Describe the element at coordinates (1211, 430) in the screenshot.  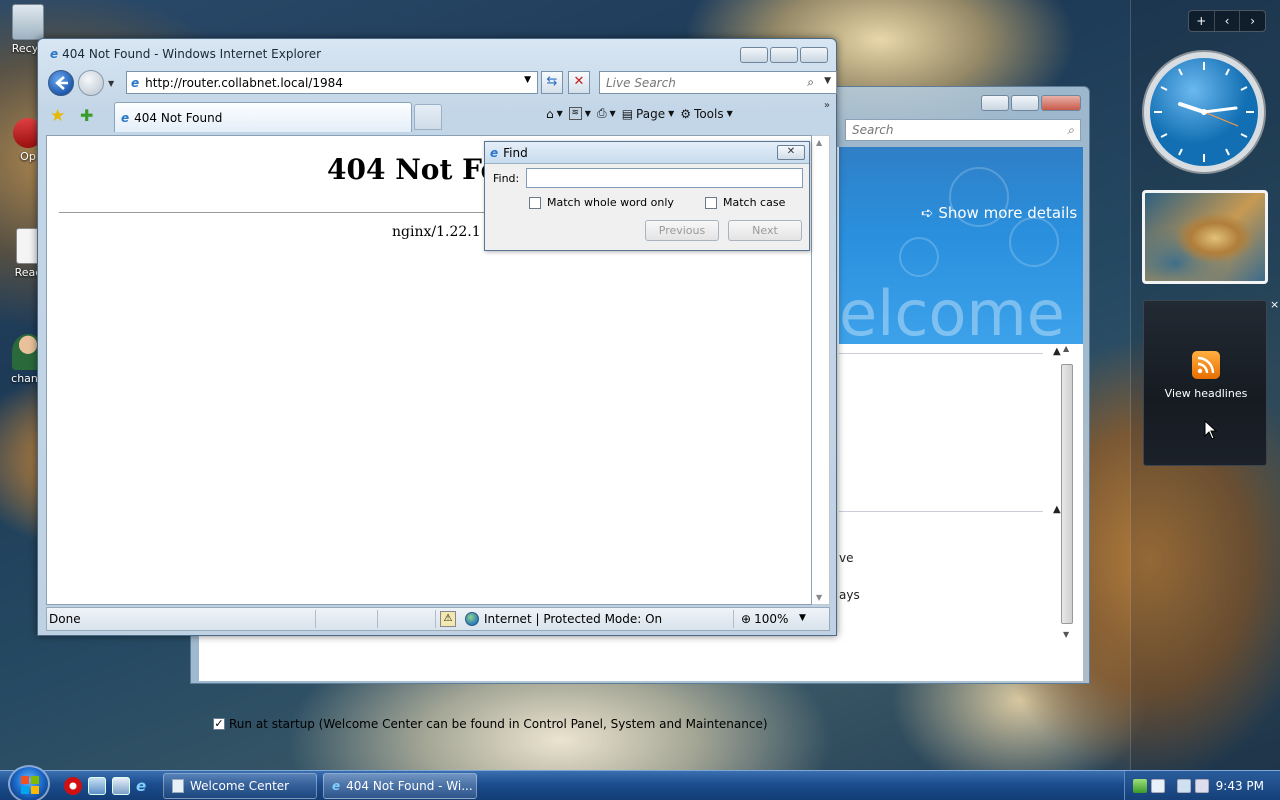
I see `mouse-cursor-icon` at that location.